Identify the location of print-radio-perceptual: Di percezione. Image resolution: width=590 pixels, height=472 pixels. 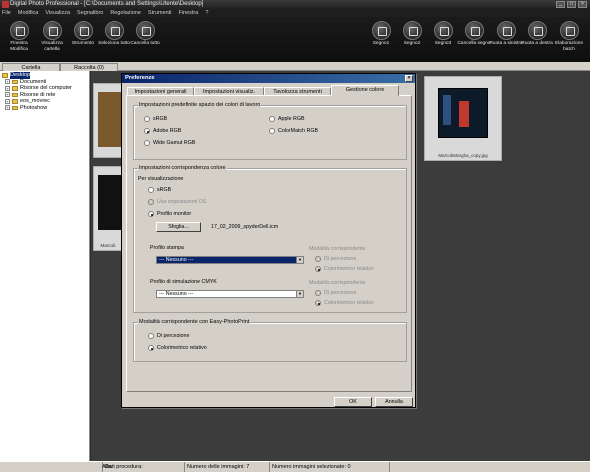
(335, 259).